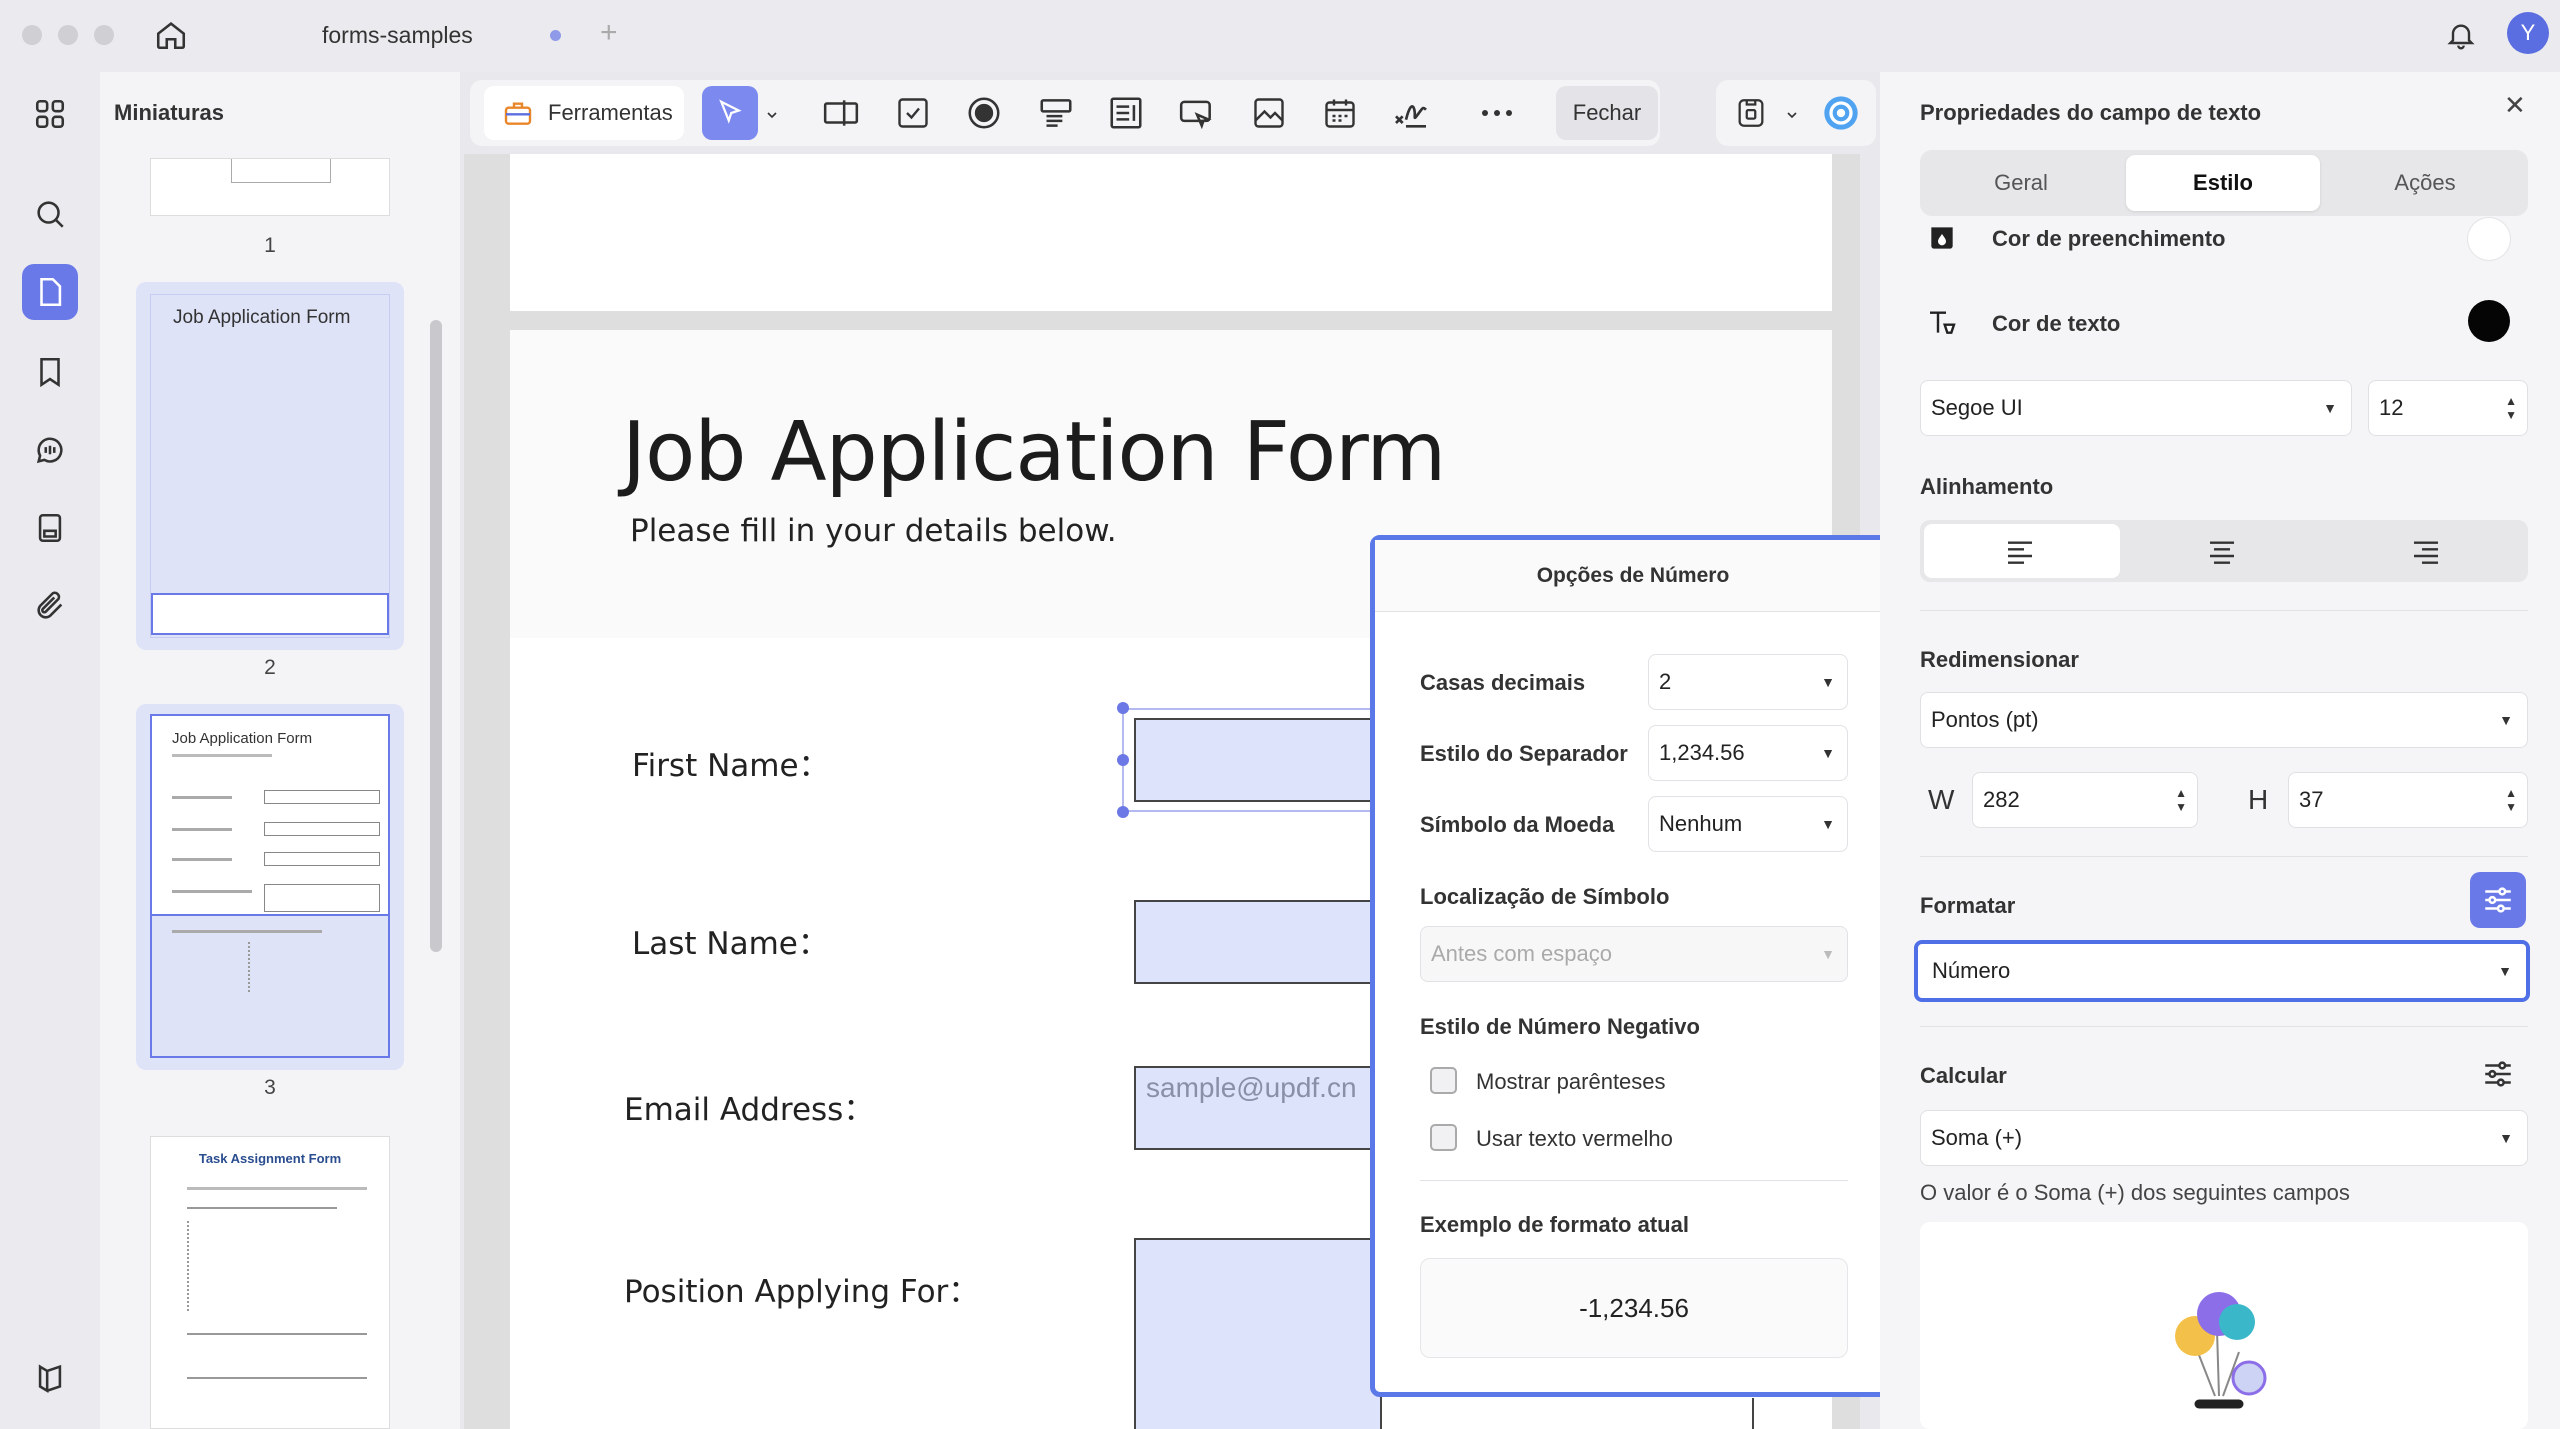  Describe the element at coordinates (1258, 942) in the screenshot. I see `last-name-field` at that location.